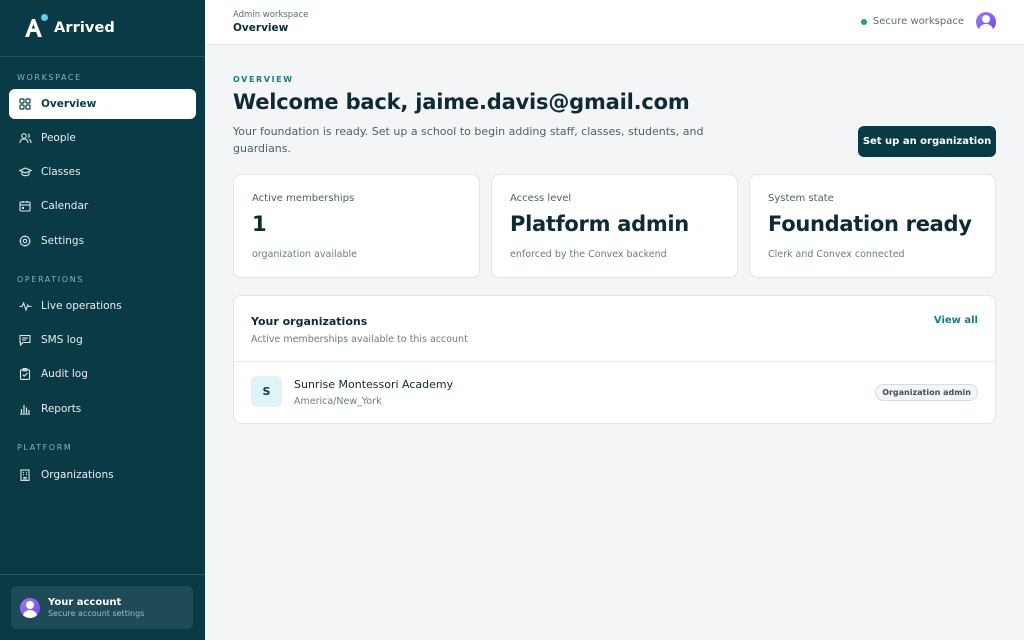 The width and height of the screenshot is (1024, 640). Describe the element at coordinates (102, 409) in the screenshot. I see `sidebar-item-reports: Reports` at that location.